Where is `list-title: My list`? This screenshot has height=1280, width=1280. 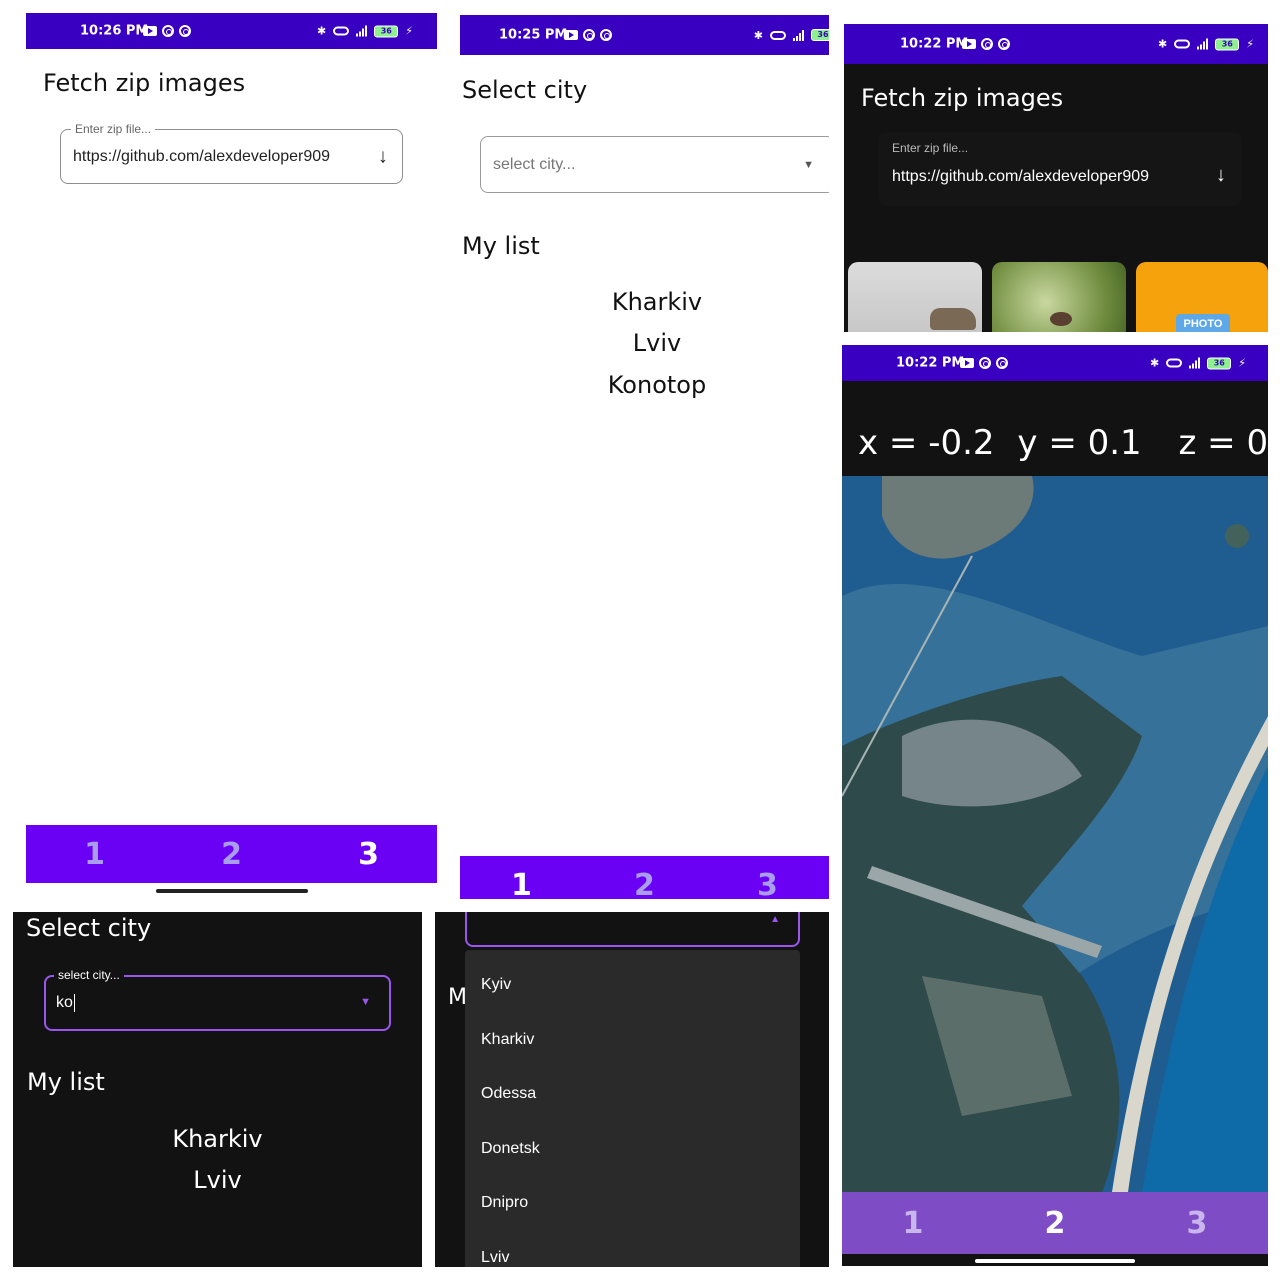
list-title: My list is located at coordinates (66, 1082).